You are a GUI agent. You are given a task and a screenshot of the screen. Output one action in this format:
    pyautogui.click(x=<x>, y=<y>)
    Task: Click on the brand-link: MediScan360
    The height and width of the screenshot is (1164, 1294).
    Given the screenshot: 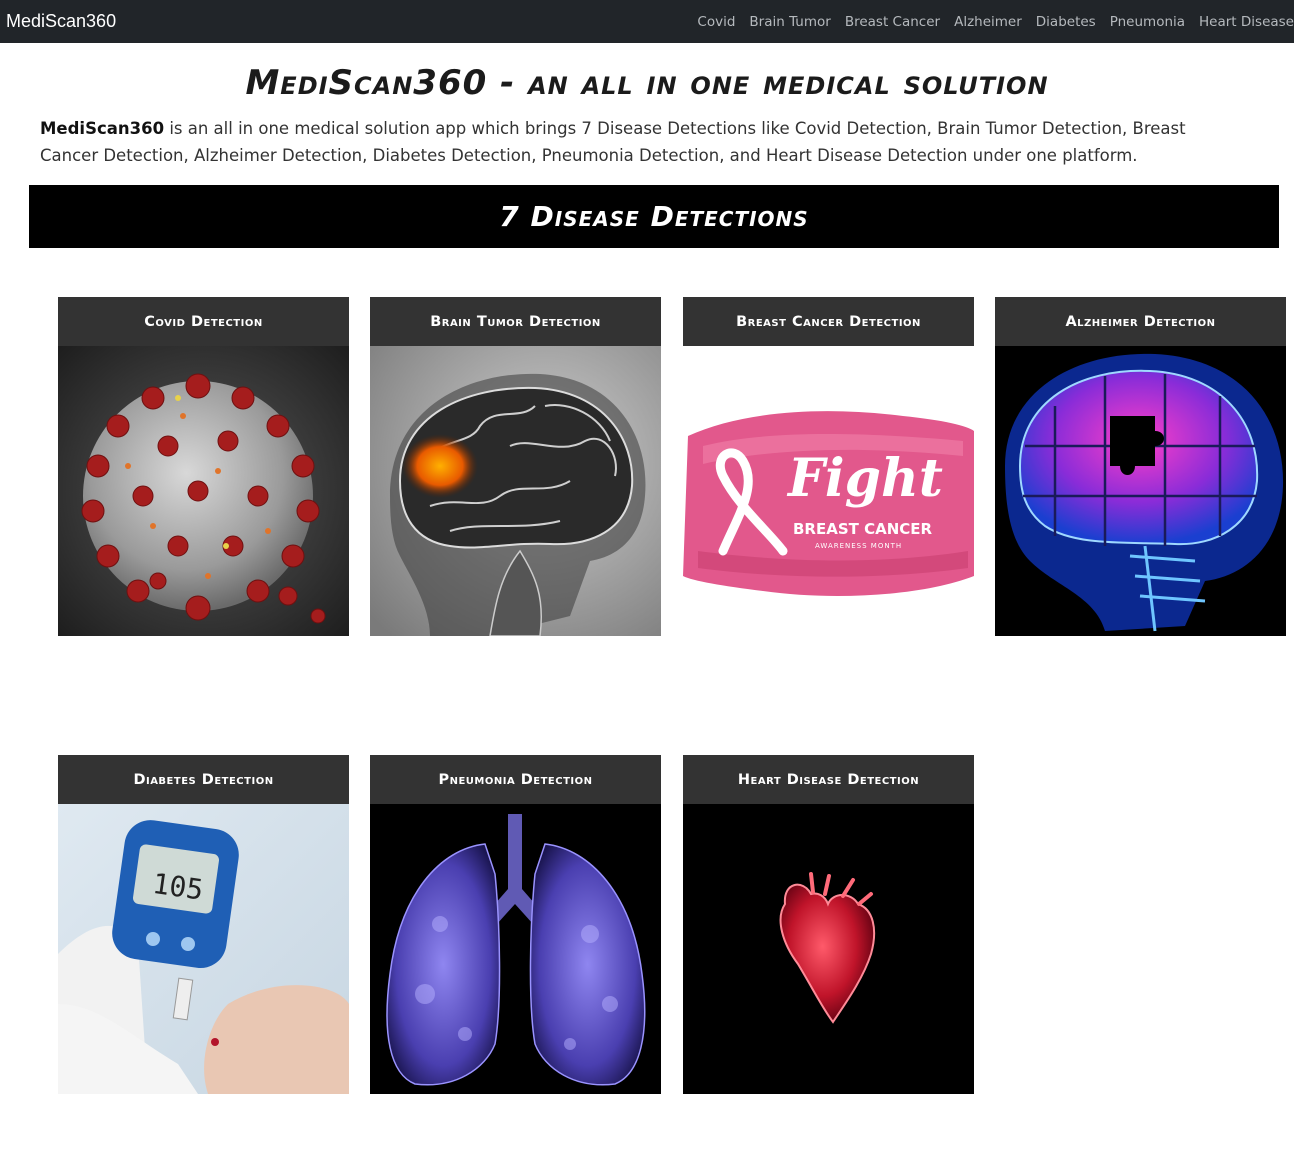 What is the action you would take?
    pyautogui.click(x=61, y=21)
    